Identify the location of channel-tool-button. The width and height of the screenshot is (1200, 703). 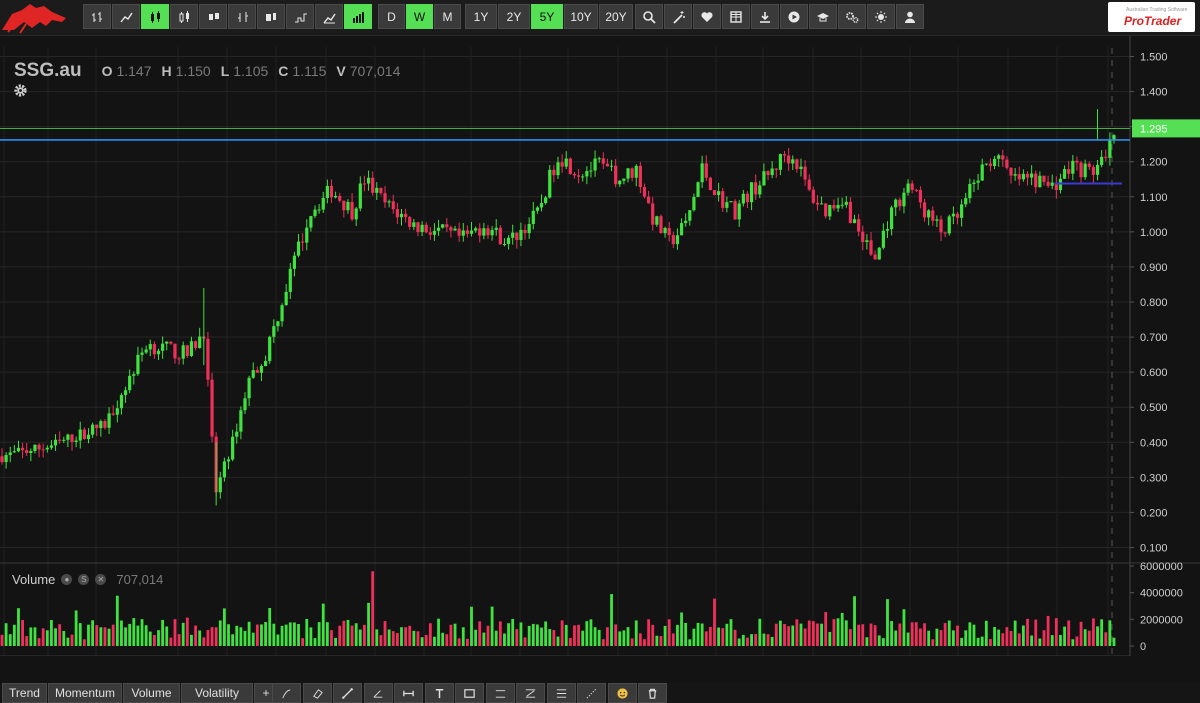
(561, 693).